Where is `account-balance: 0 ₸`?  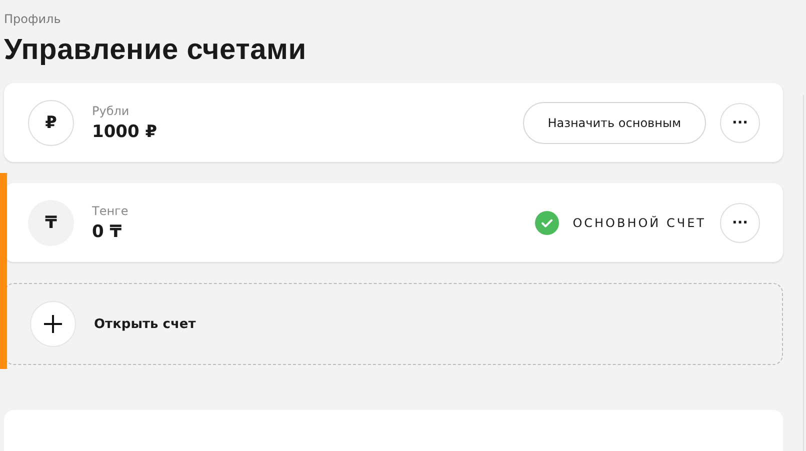
account-balance: 0 ₸ is located at coordinates (107, 232).